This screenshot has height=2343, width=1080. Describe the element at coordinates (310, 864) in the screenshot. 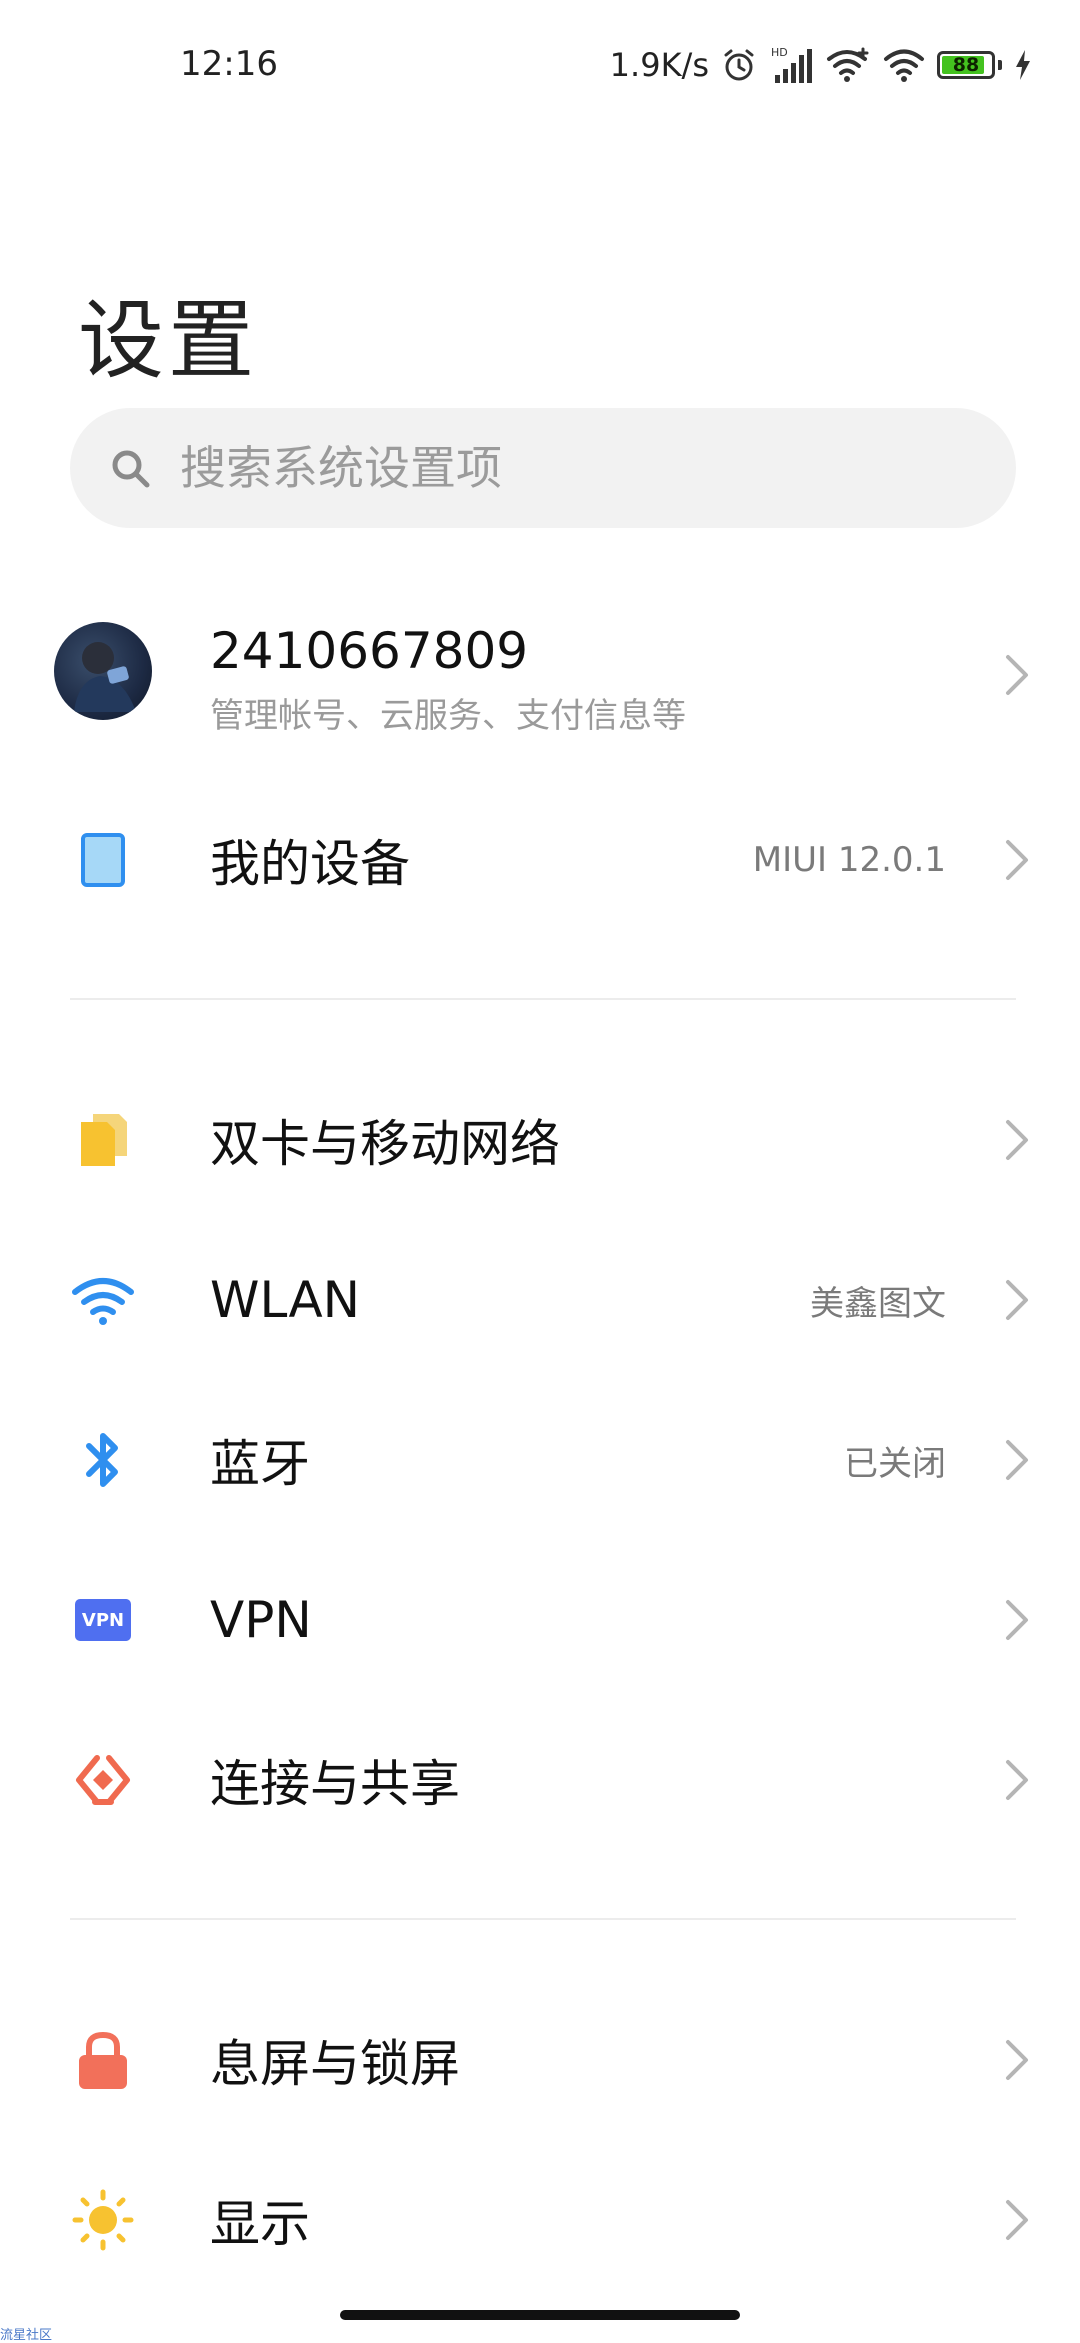

I see `my-device-label: 我的设备` at that location.